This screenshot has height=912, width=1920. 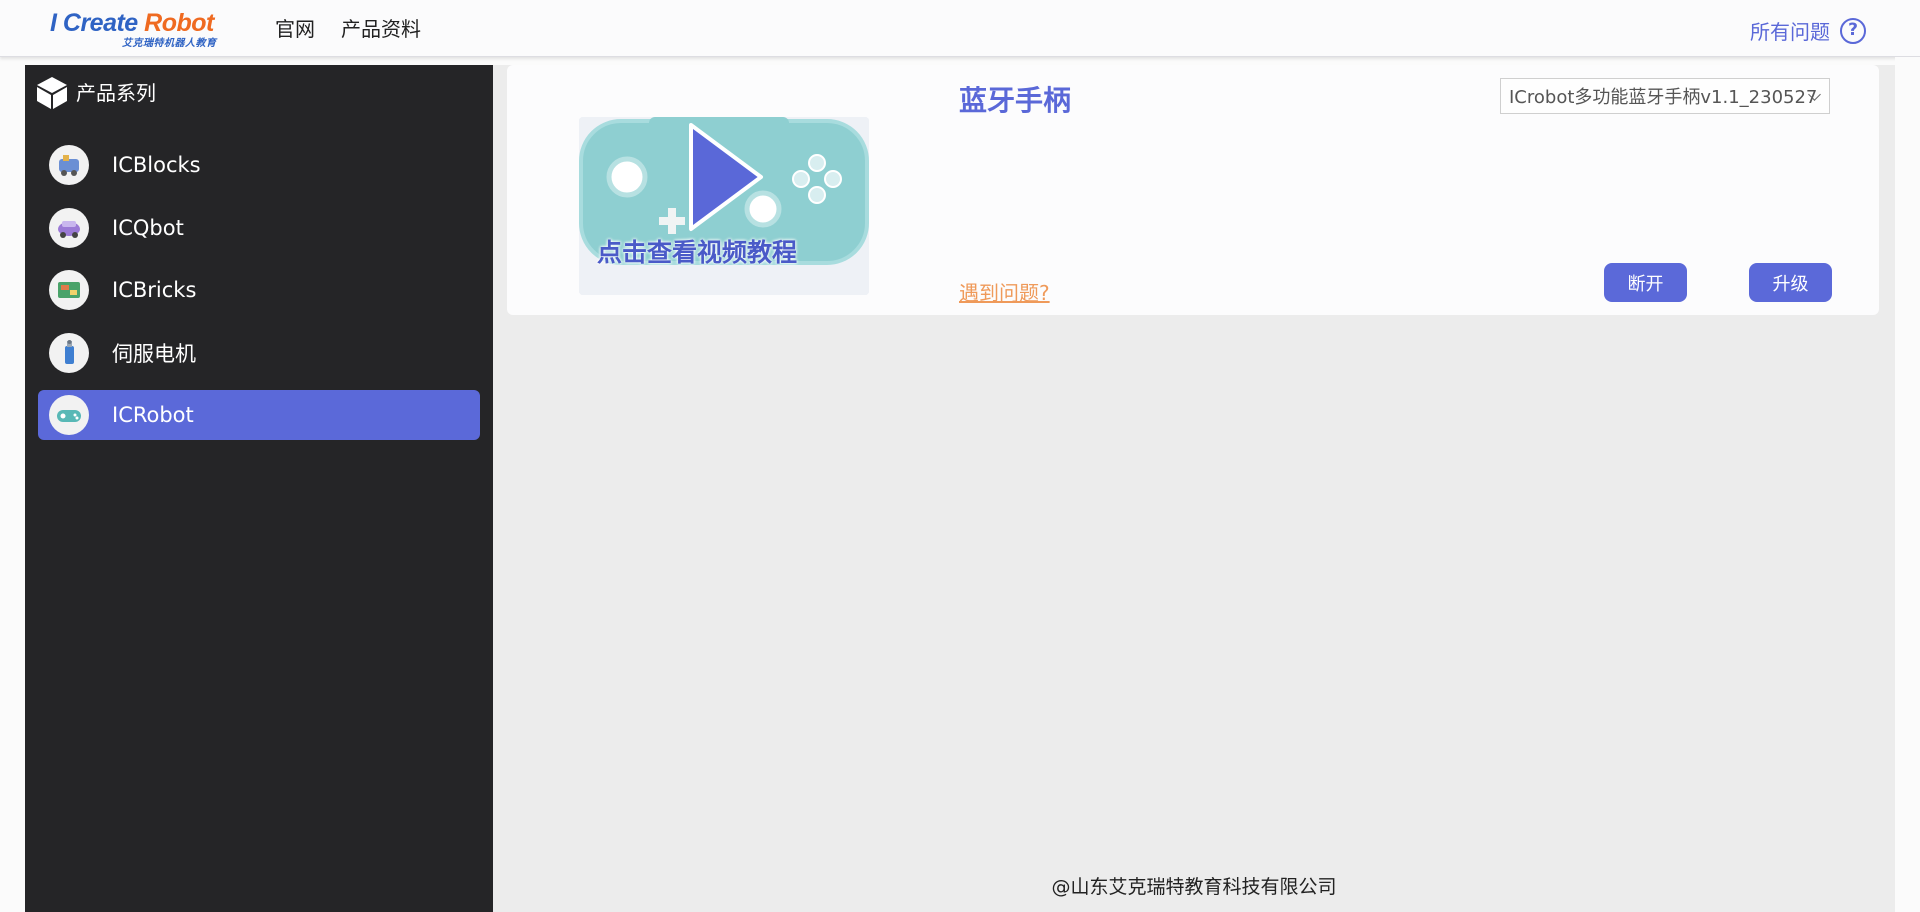 I want to click on cube-icon, so click(x=52, y=93).